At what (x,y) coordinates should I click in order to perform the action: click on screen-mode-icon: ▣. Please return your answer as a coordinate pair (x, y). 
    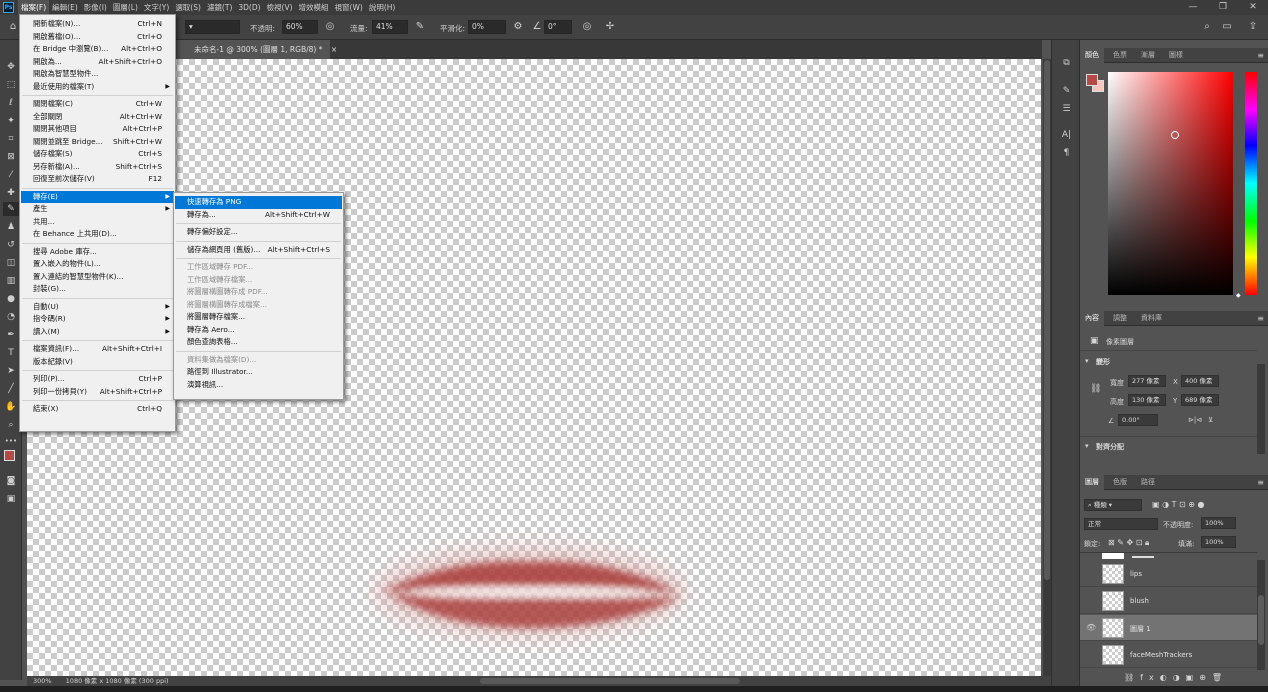
    Looking at the image, I should click on (11, 499).